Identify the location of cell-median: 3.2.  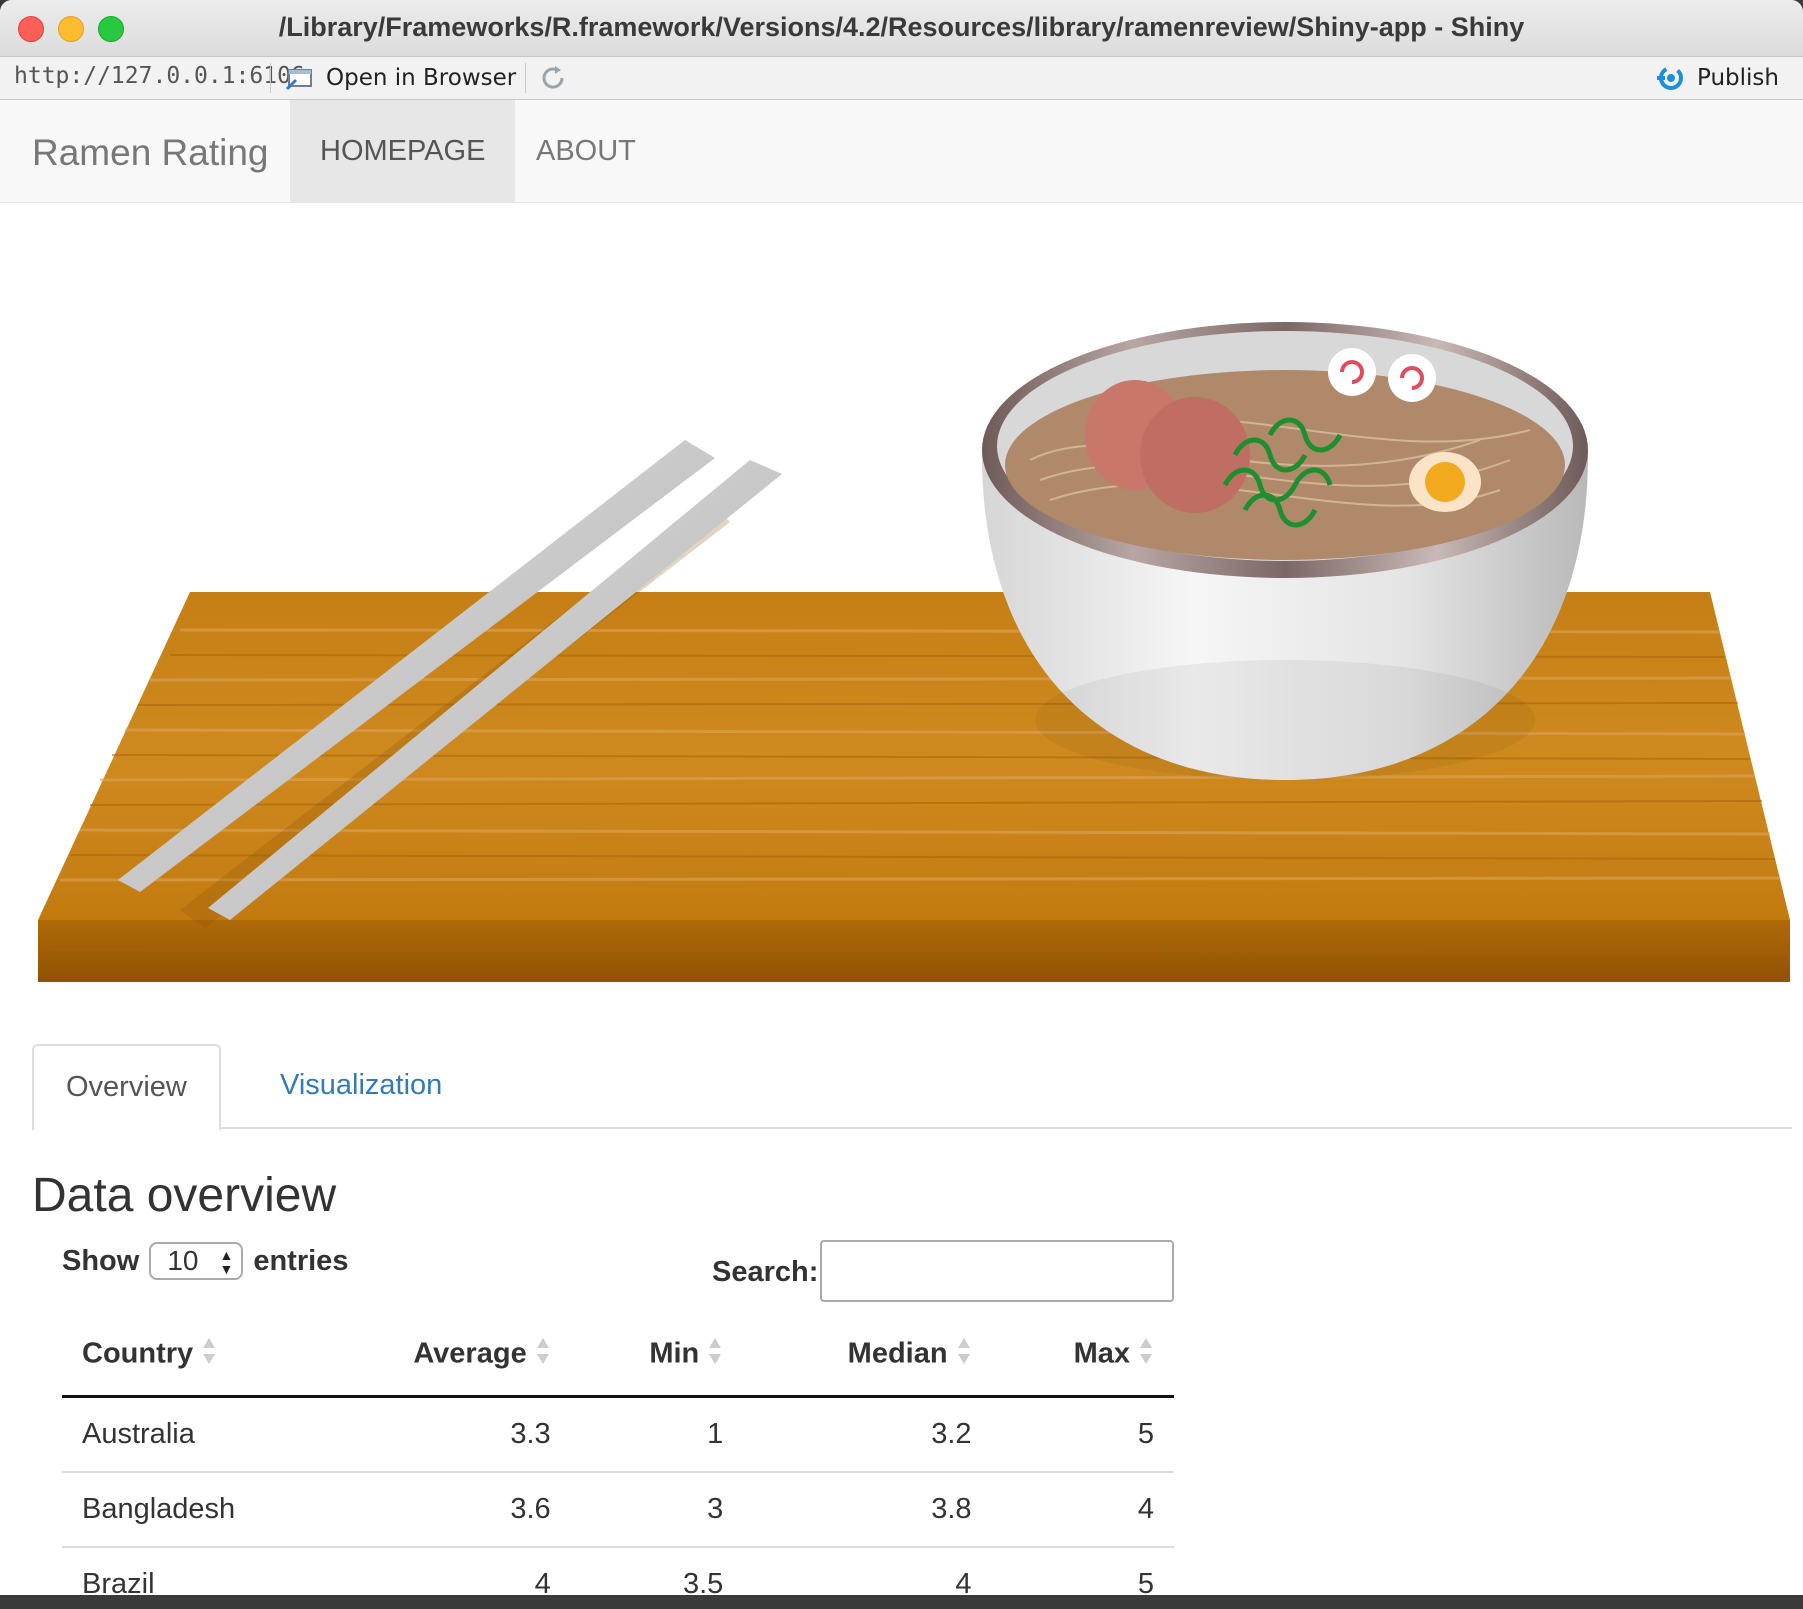
(867, 1434).